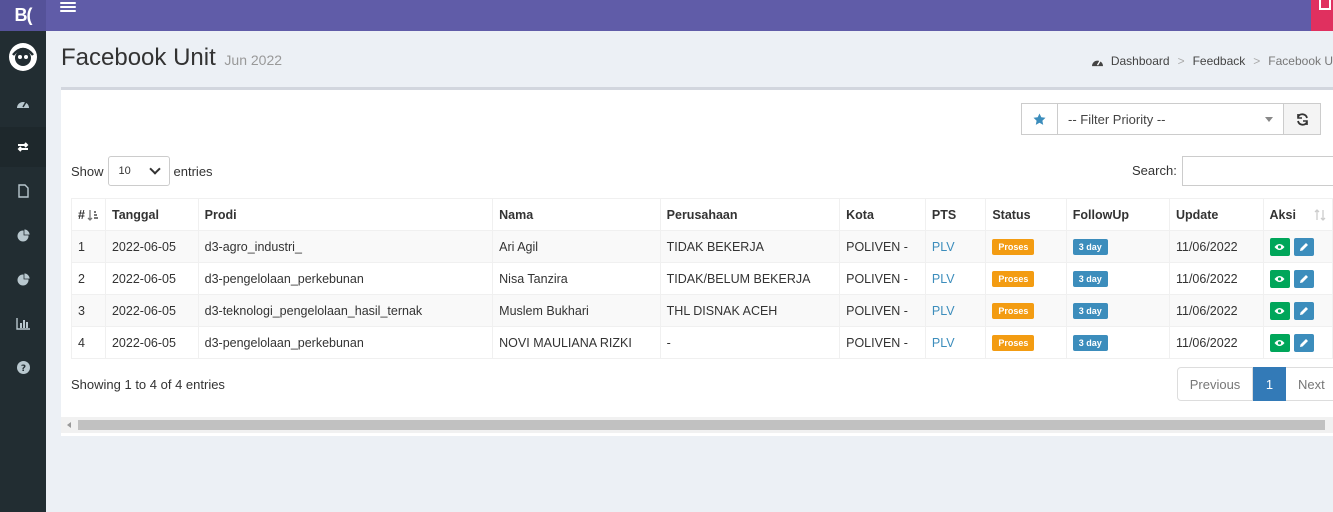  Describe the element at coordinates (750, 214) in the screenshot. I see `column-header-perusahaan: Perusahaan` at that location.